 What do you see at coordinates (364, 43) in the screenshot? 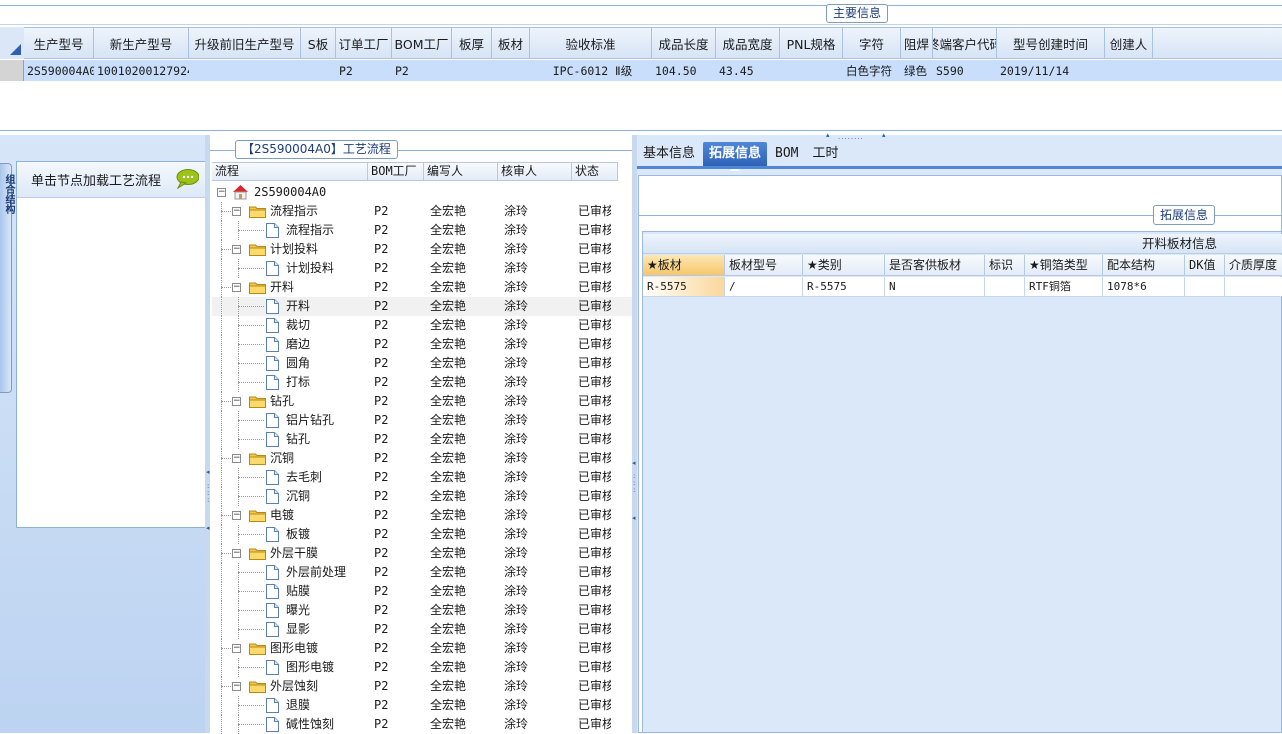
I see `column-header: 订单工厂` at bounding box center [364, 43].